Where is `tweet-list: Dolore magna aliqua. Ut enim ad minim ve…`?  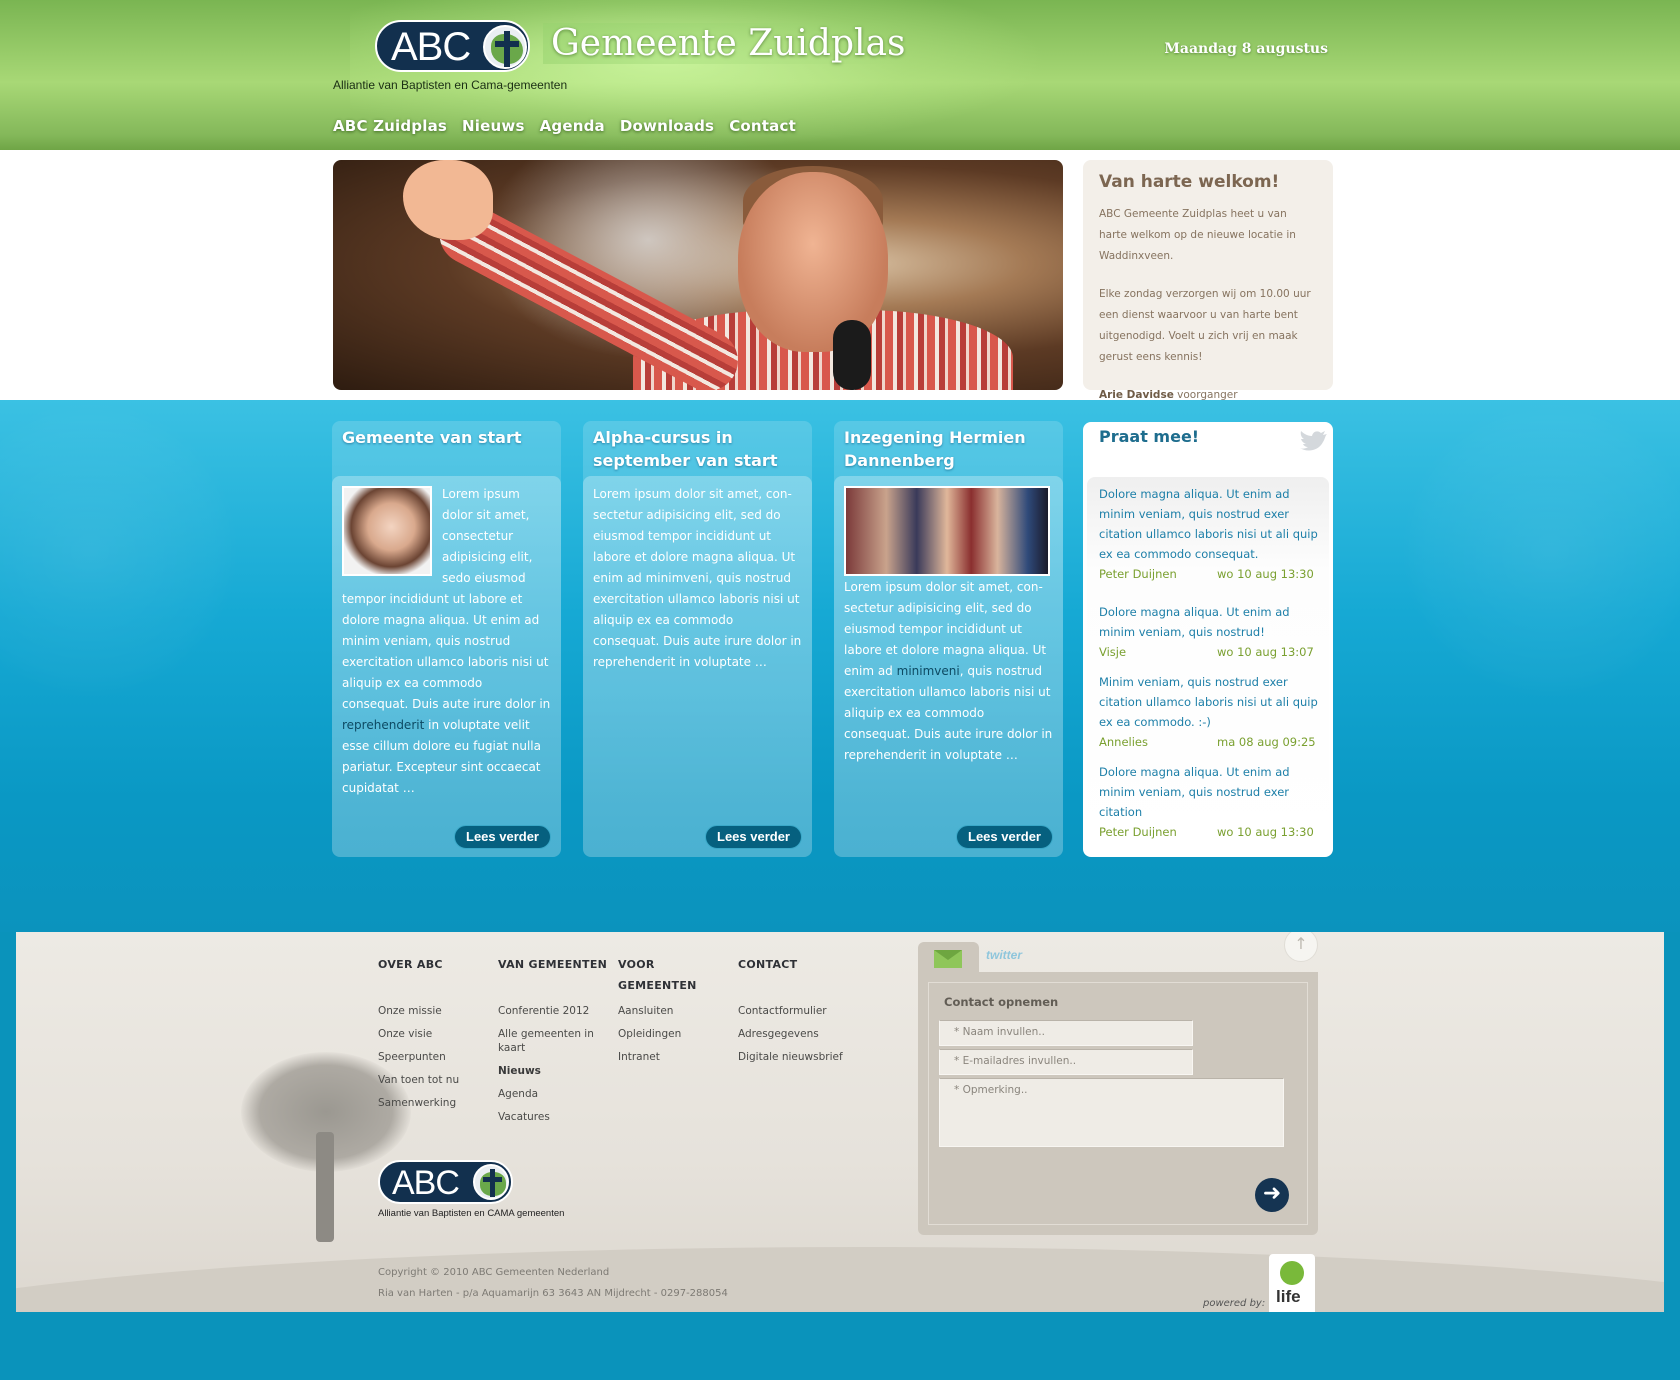
tweet-list: Dolore magna aliqua. Ut enim ad minim ve… is located at coordinates (1208, 662).